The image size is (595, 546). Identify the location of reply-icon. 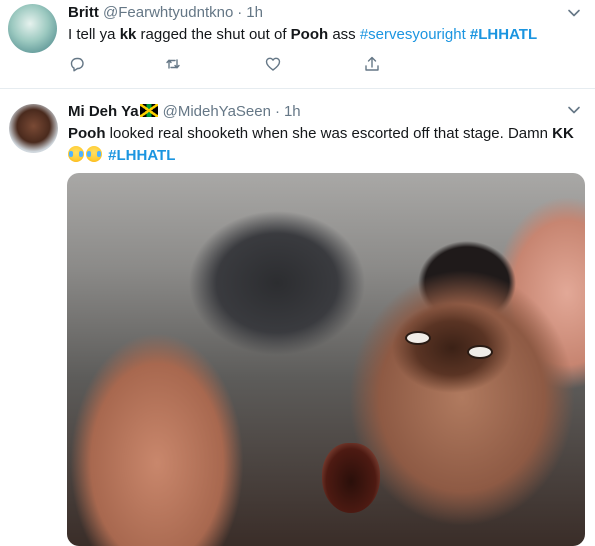
(78, 65).